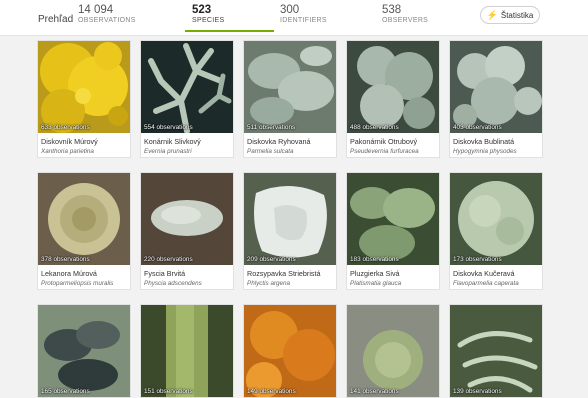 This screenshot has height=398, width=588. What do you see at coordinates (376, 283) in the screenshot?
I see `scientific-name: Platismatia glauca` at bounding box center [376, 283].